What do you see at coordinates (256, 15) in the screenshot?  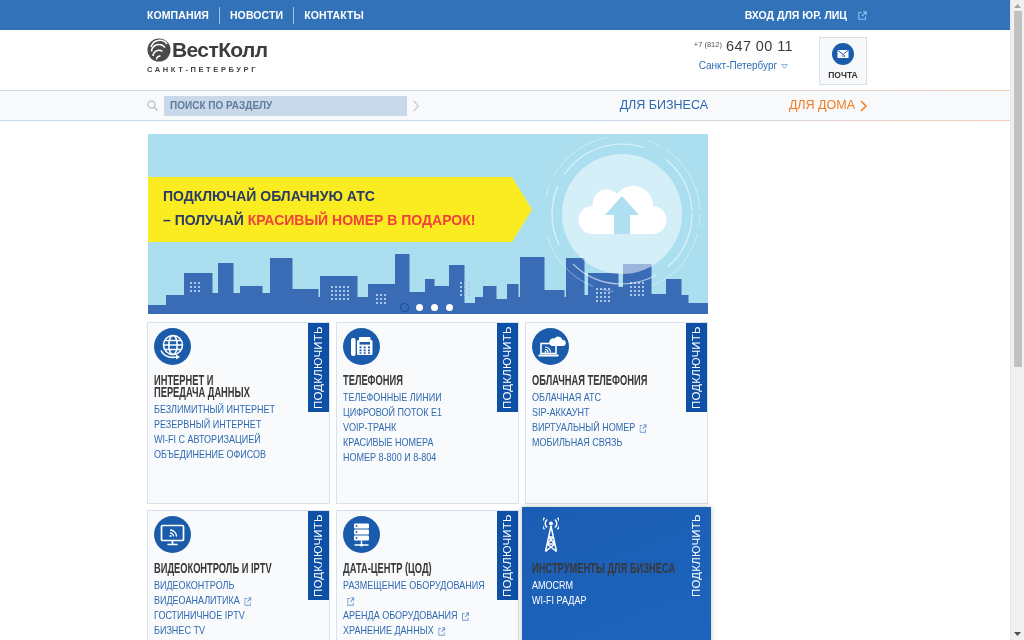 I see `top-menu-link: НОВОСТИ` at bounding box center [256, 15].